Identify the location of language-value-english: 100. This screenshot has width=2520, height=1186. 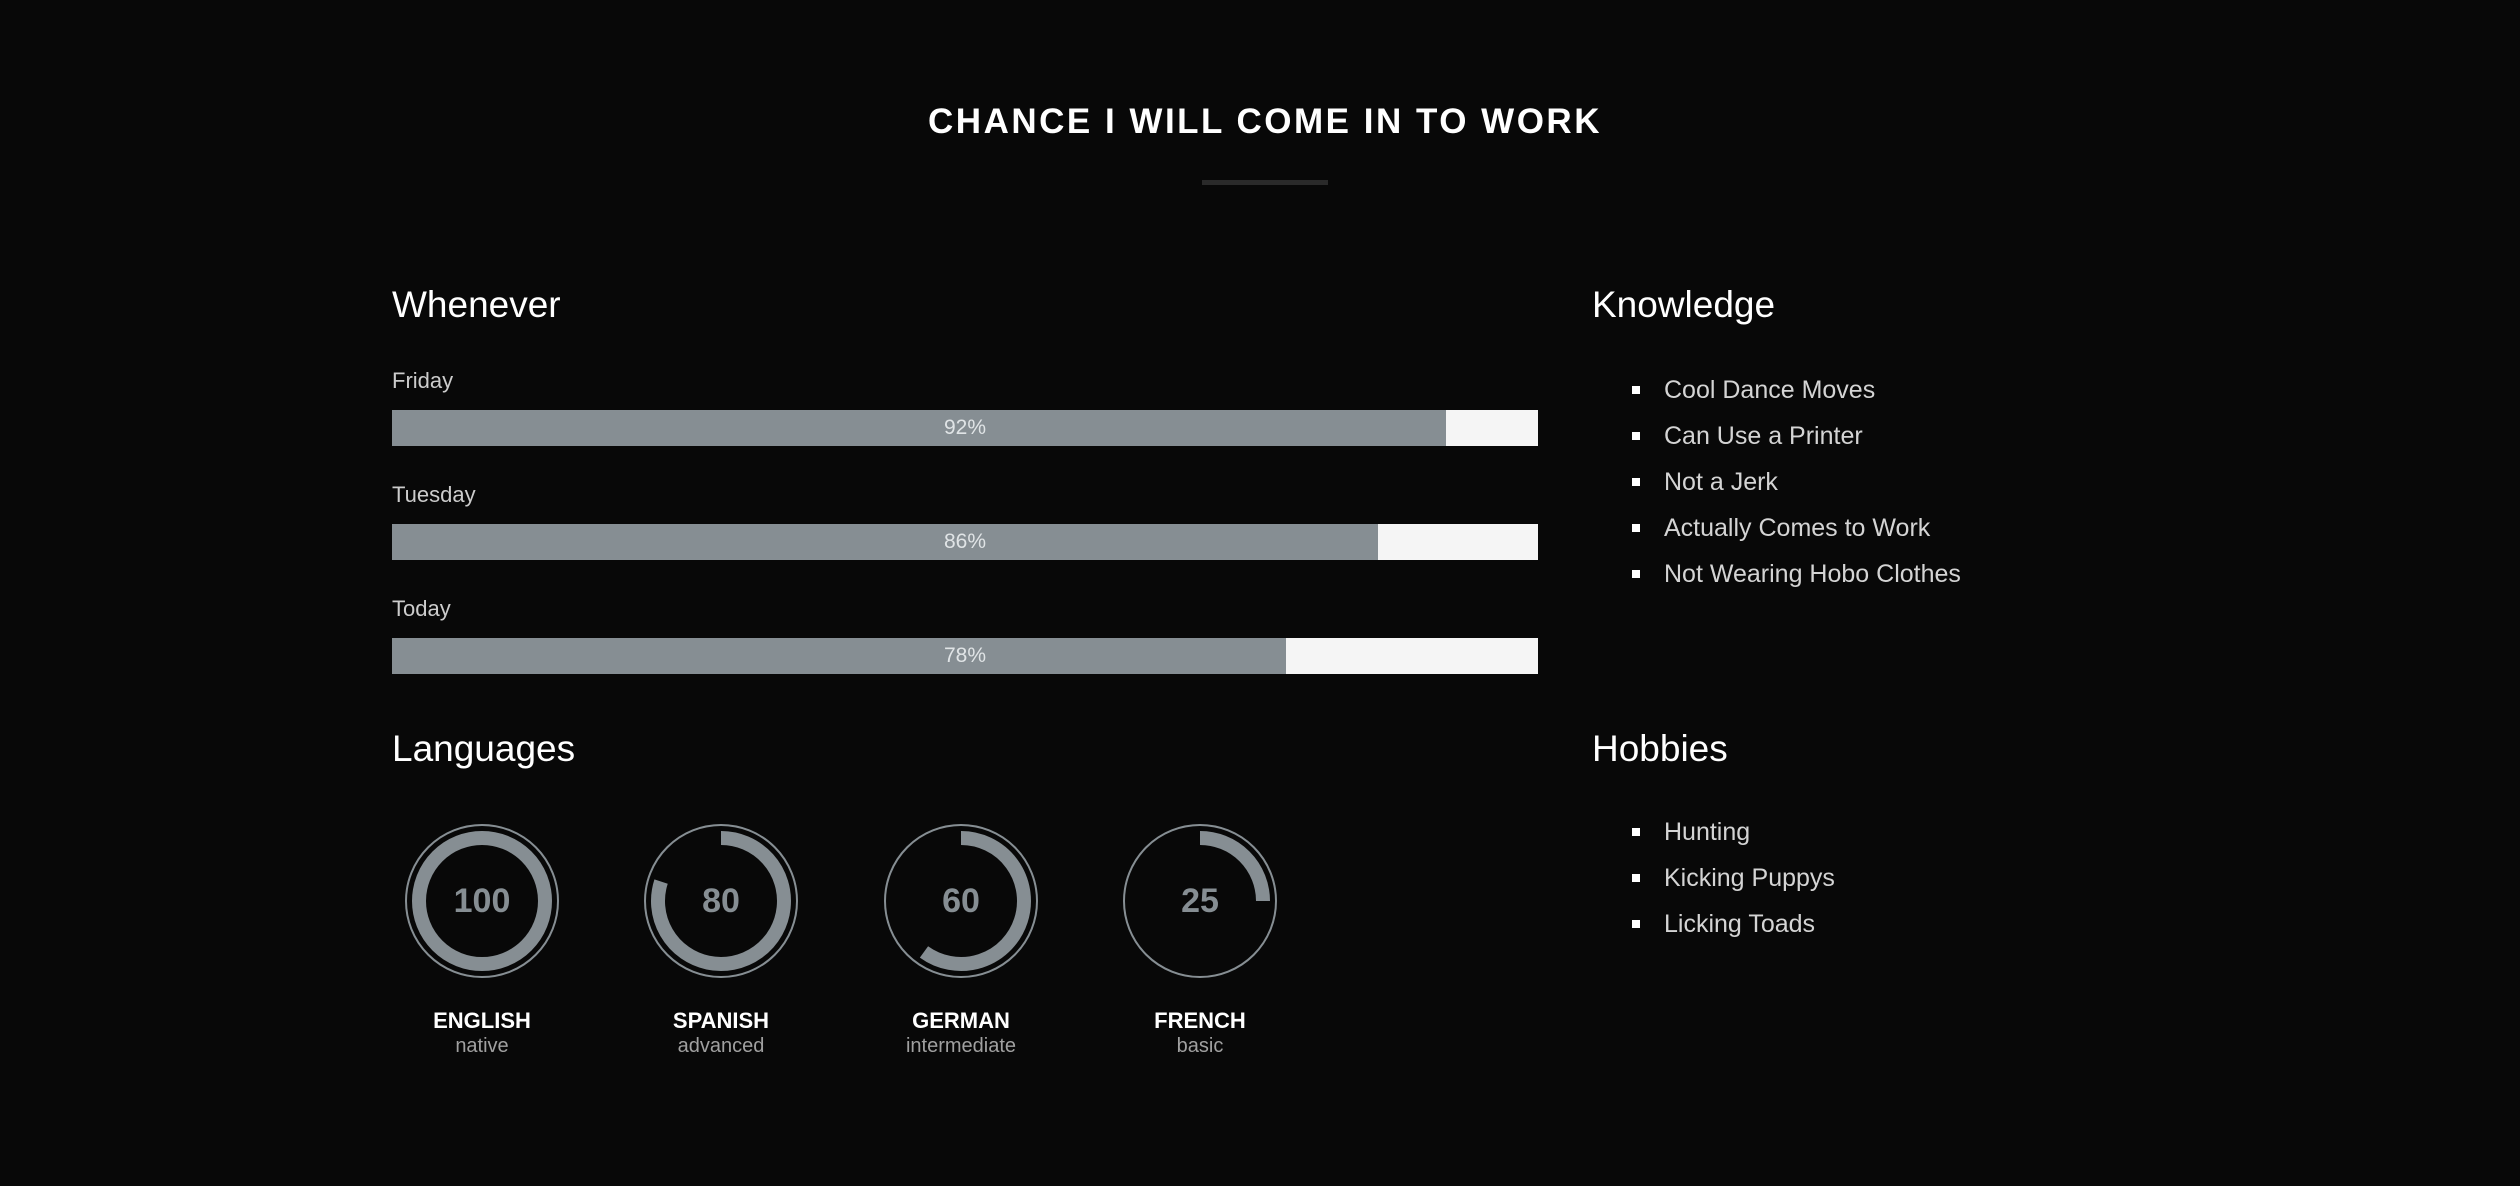
(482, 901).